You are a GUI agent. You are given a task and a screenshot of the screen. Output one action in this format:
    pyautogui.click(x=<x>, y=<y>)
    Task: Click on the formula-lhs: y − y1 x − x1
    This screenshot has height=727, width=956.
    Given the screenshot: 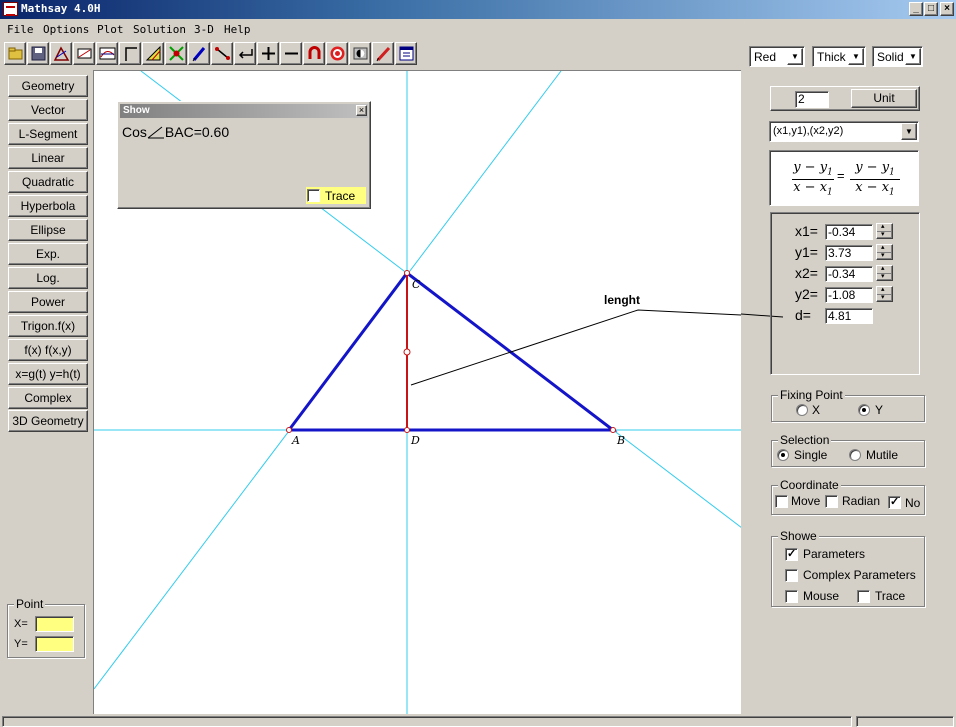 What is the action you would take?
    pyautogui.click(x=813, y=178)
    